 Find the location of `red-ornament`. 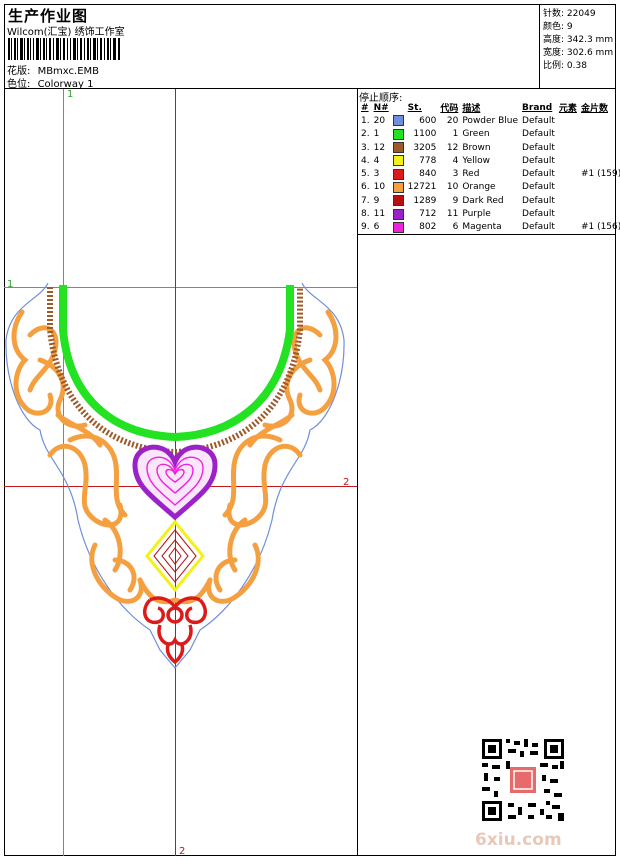

red-ornament is located at coordinates (175, 630).